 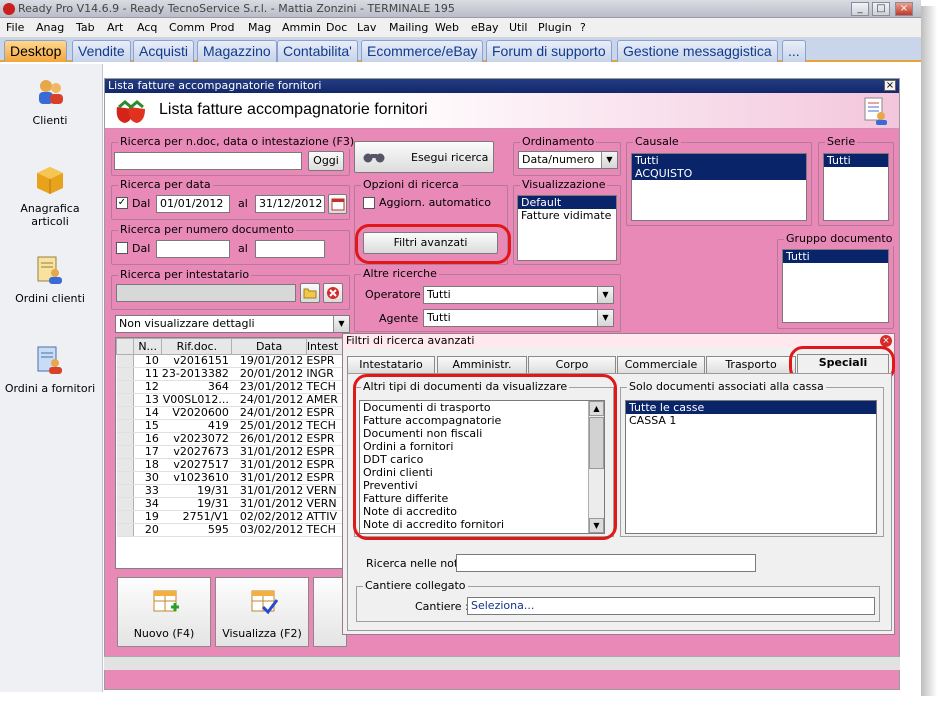 I want to click on table-row: 11 23-2013382 20/01/2012 INGR, so click(x=231, y=374).